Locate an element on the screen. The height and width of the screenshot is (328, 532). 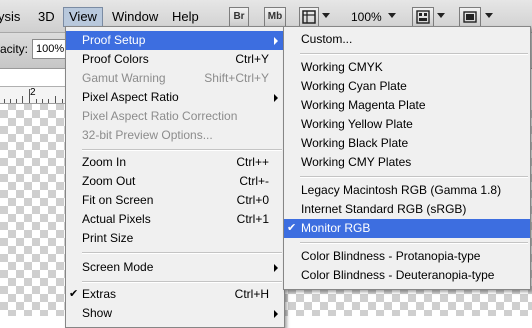
menu-item-working-magenta-plate: Working Magenta Plate is located at coordinates (407, 105).